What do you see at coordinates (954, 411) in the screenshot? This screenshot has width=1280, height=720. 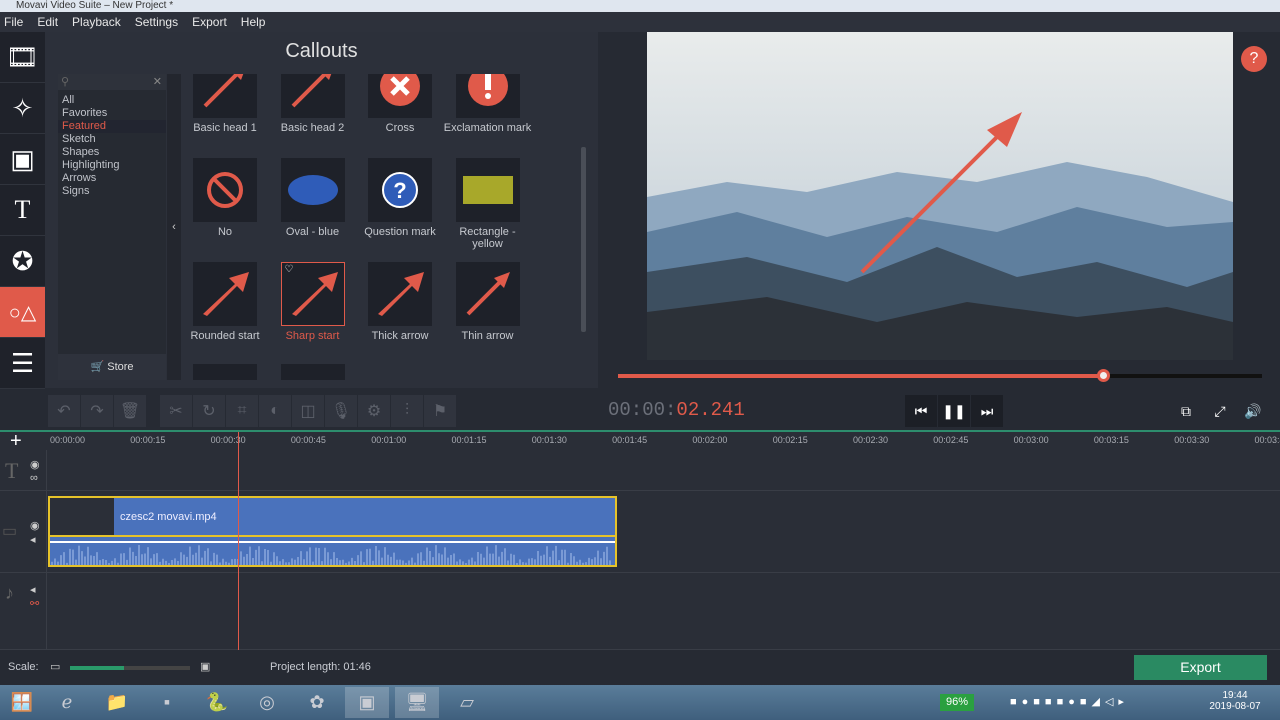 I see `pause-button: ❚❚` at bounding box center [954, 411].